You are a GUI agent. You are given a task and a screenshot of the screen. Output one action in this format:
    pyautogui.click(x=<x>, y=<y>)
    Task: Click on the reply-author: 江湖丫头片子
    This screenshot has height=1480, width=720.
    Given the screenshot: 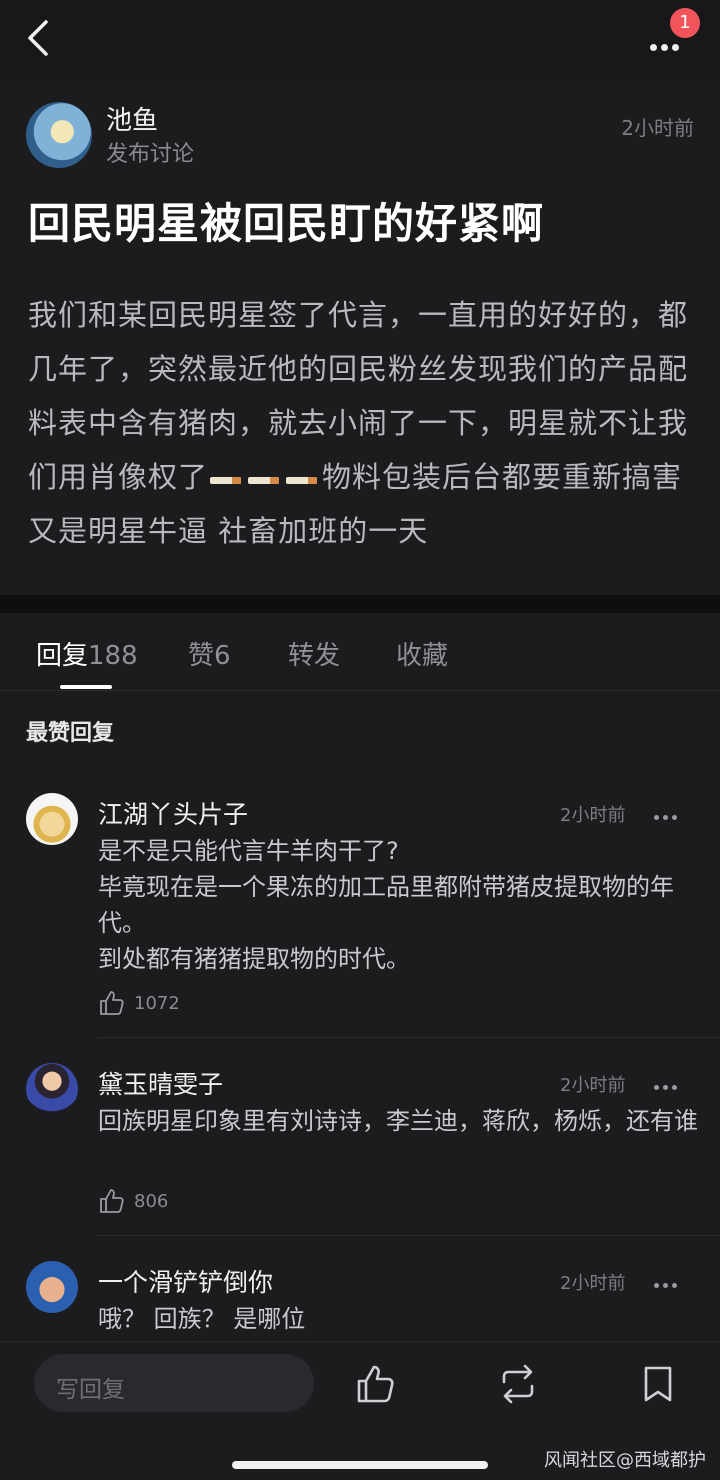 What is the action you would take?
    pyautogui.click(x=173, y=813)
    